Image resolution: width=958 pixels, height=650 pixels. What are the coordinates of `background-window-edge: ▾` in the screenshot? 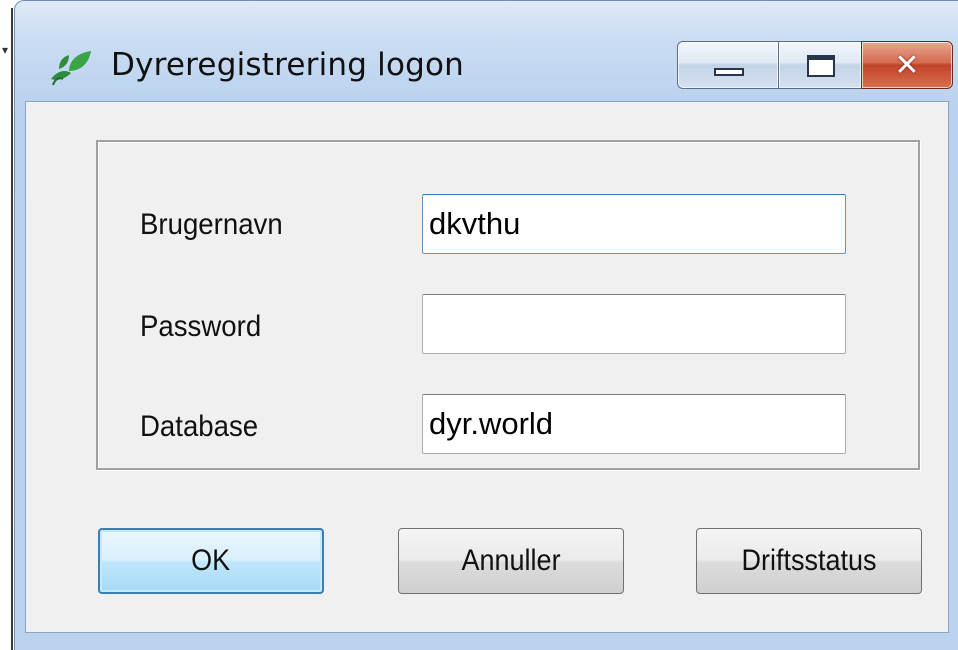 It's located at (7, 325).